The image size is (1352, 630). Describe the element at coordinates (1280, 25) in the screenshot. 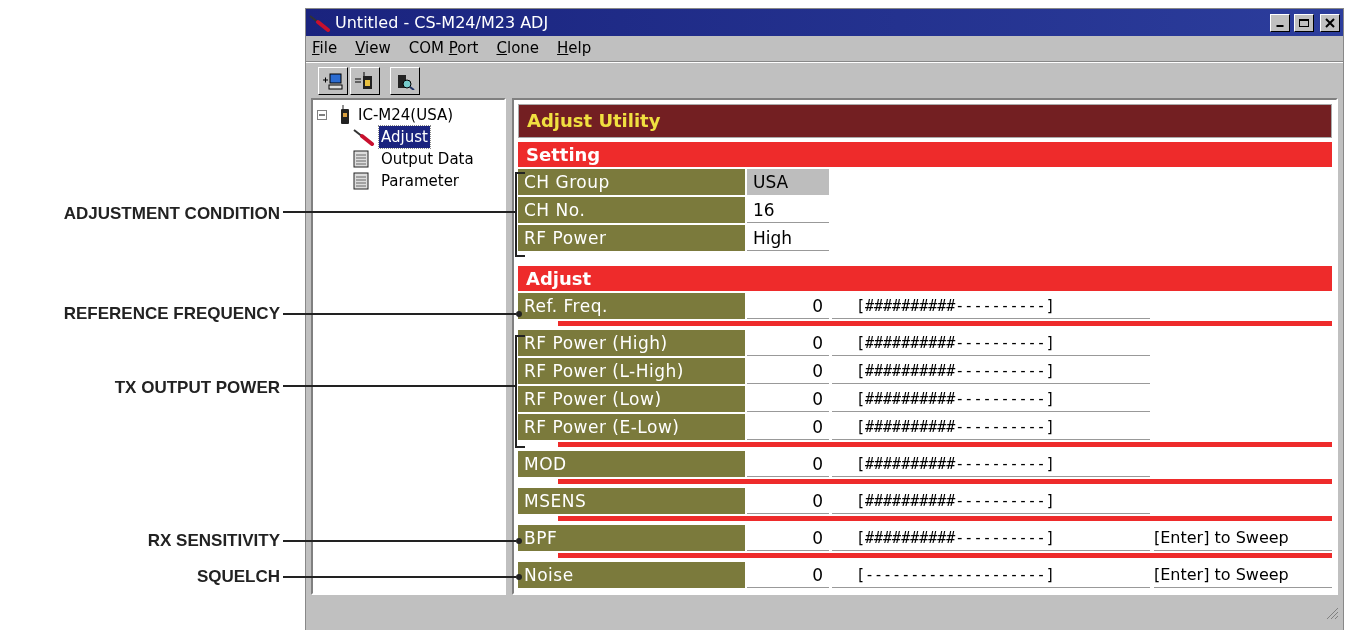

I see `minimize-icon` at that location.